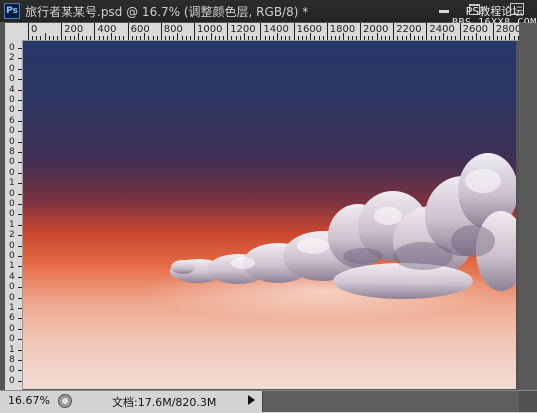 The image size is (537, 413). Describe the element at coordinates (528, 401) in the screenshot. I see `resize-grip` at that location.